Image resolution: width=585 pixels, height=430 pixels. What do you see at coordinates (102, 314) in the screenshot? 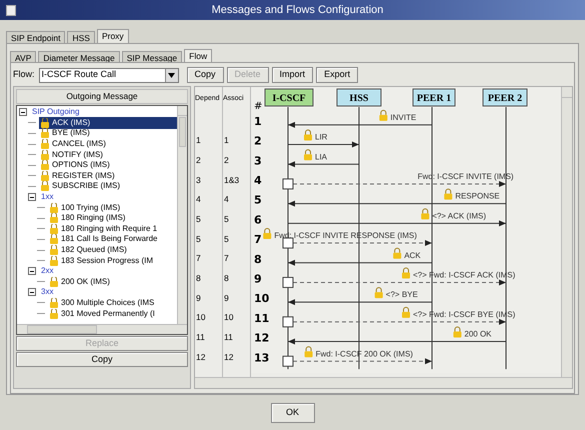
I see `tree-item: 301 Moved Permanently (I` at bounding box center [102, 314].